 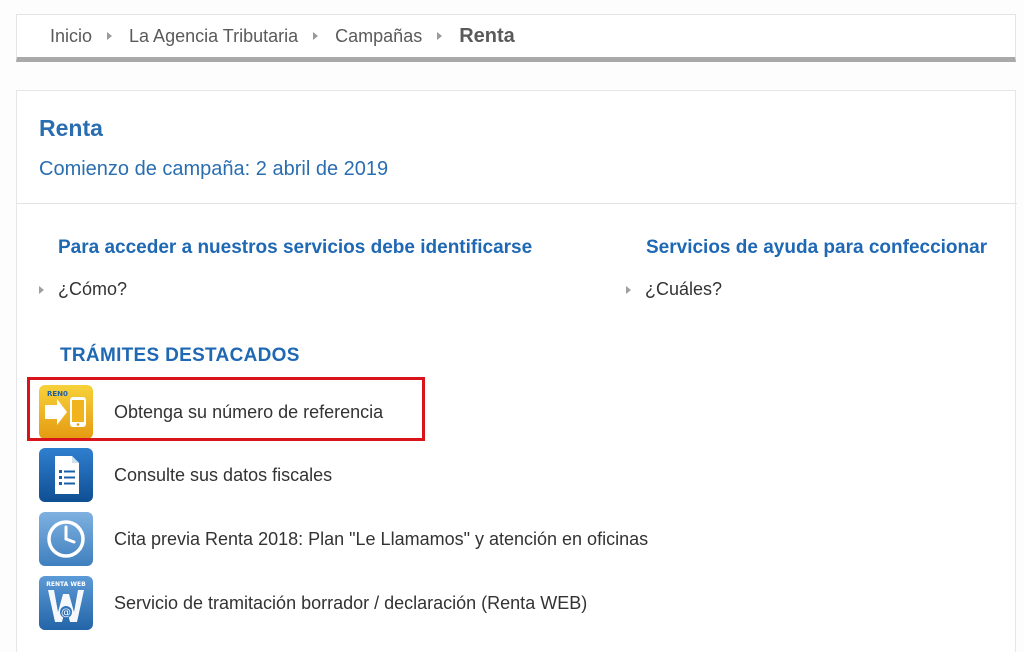 I want to click on which-link: ¿Cuáles?, so click(x=674, y=289).